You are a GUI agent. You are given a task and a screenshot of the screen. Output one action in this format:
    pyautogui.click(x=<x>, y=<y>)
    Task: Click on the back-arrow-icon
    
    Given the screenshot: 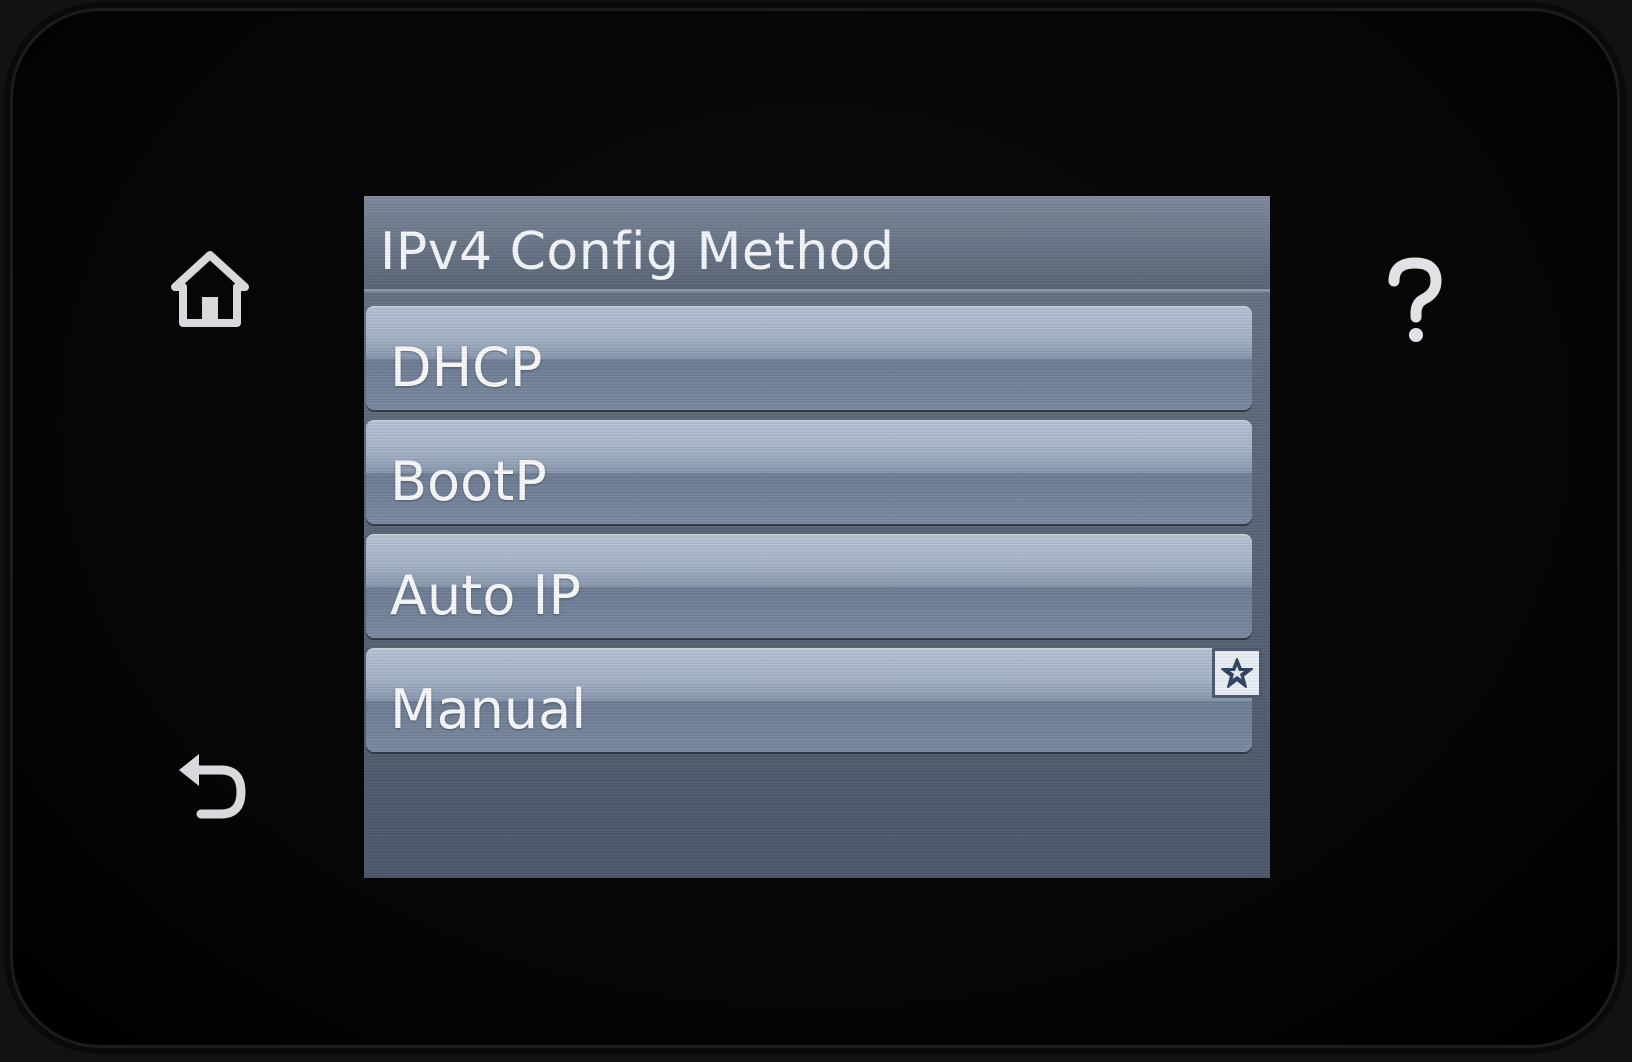 What is the action you would take?
    pyautogui.click(x=212, y=786)
    